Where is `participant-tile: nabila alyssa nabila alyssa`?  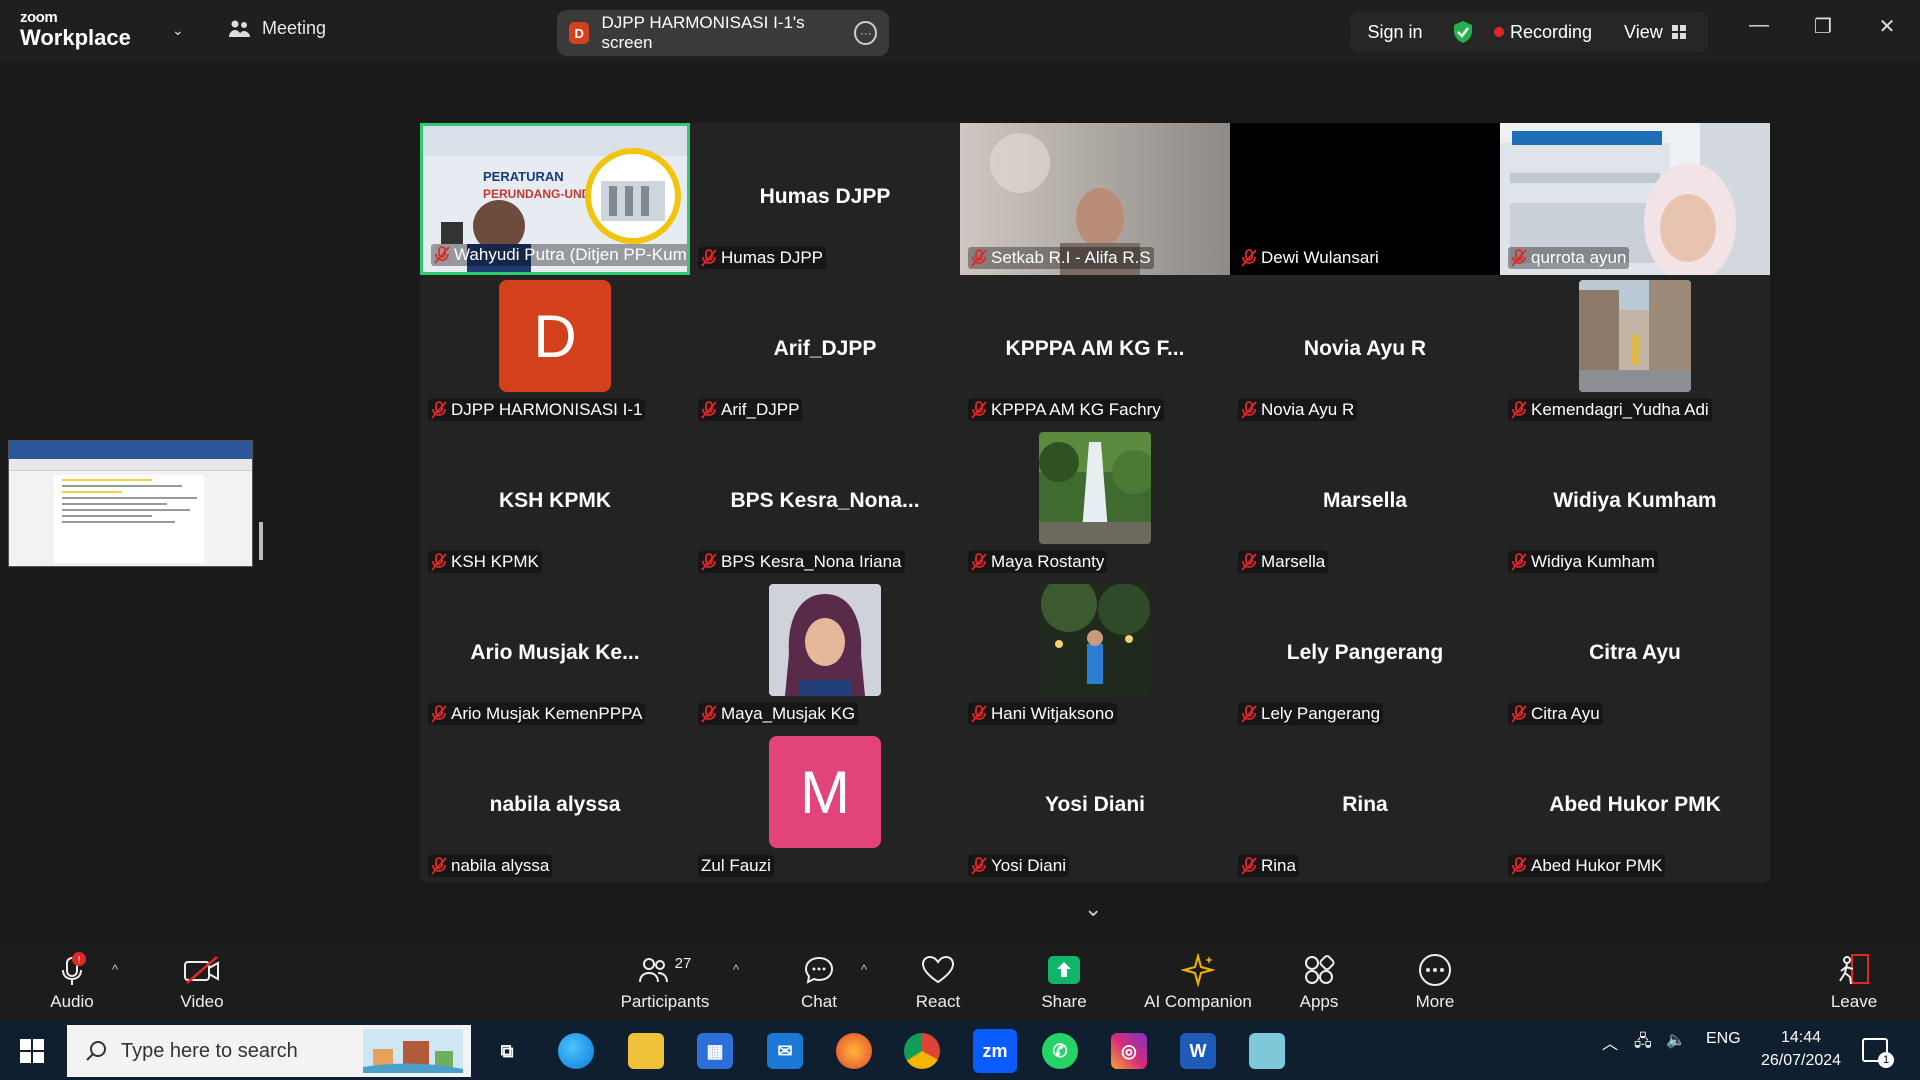 participant-tile: nabila alyssa nabila alyssa is located at coordinates (555, 807).